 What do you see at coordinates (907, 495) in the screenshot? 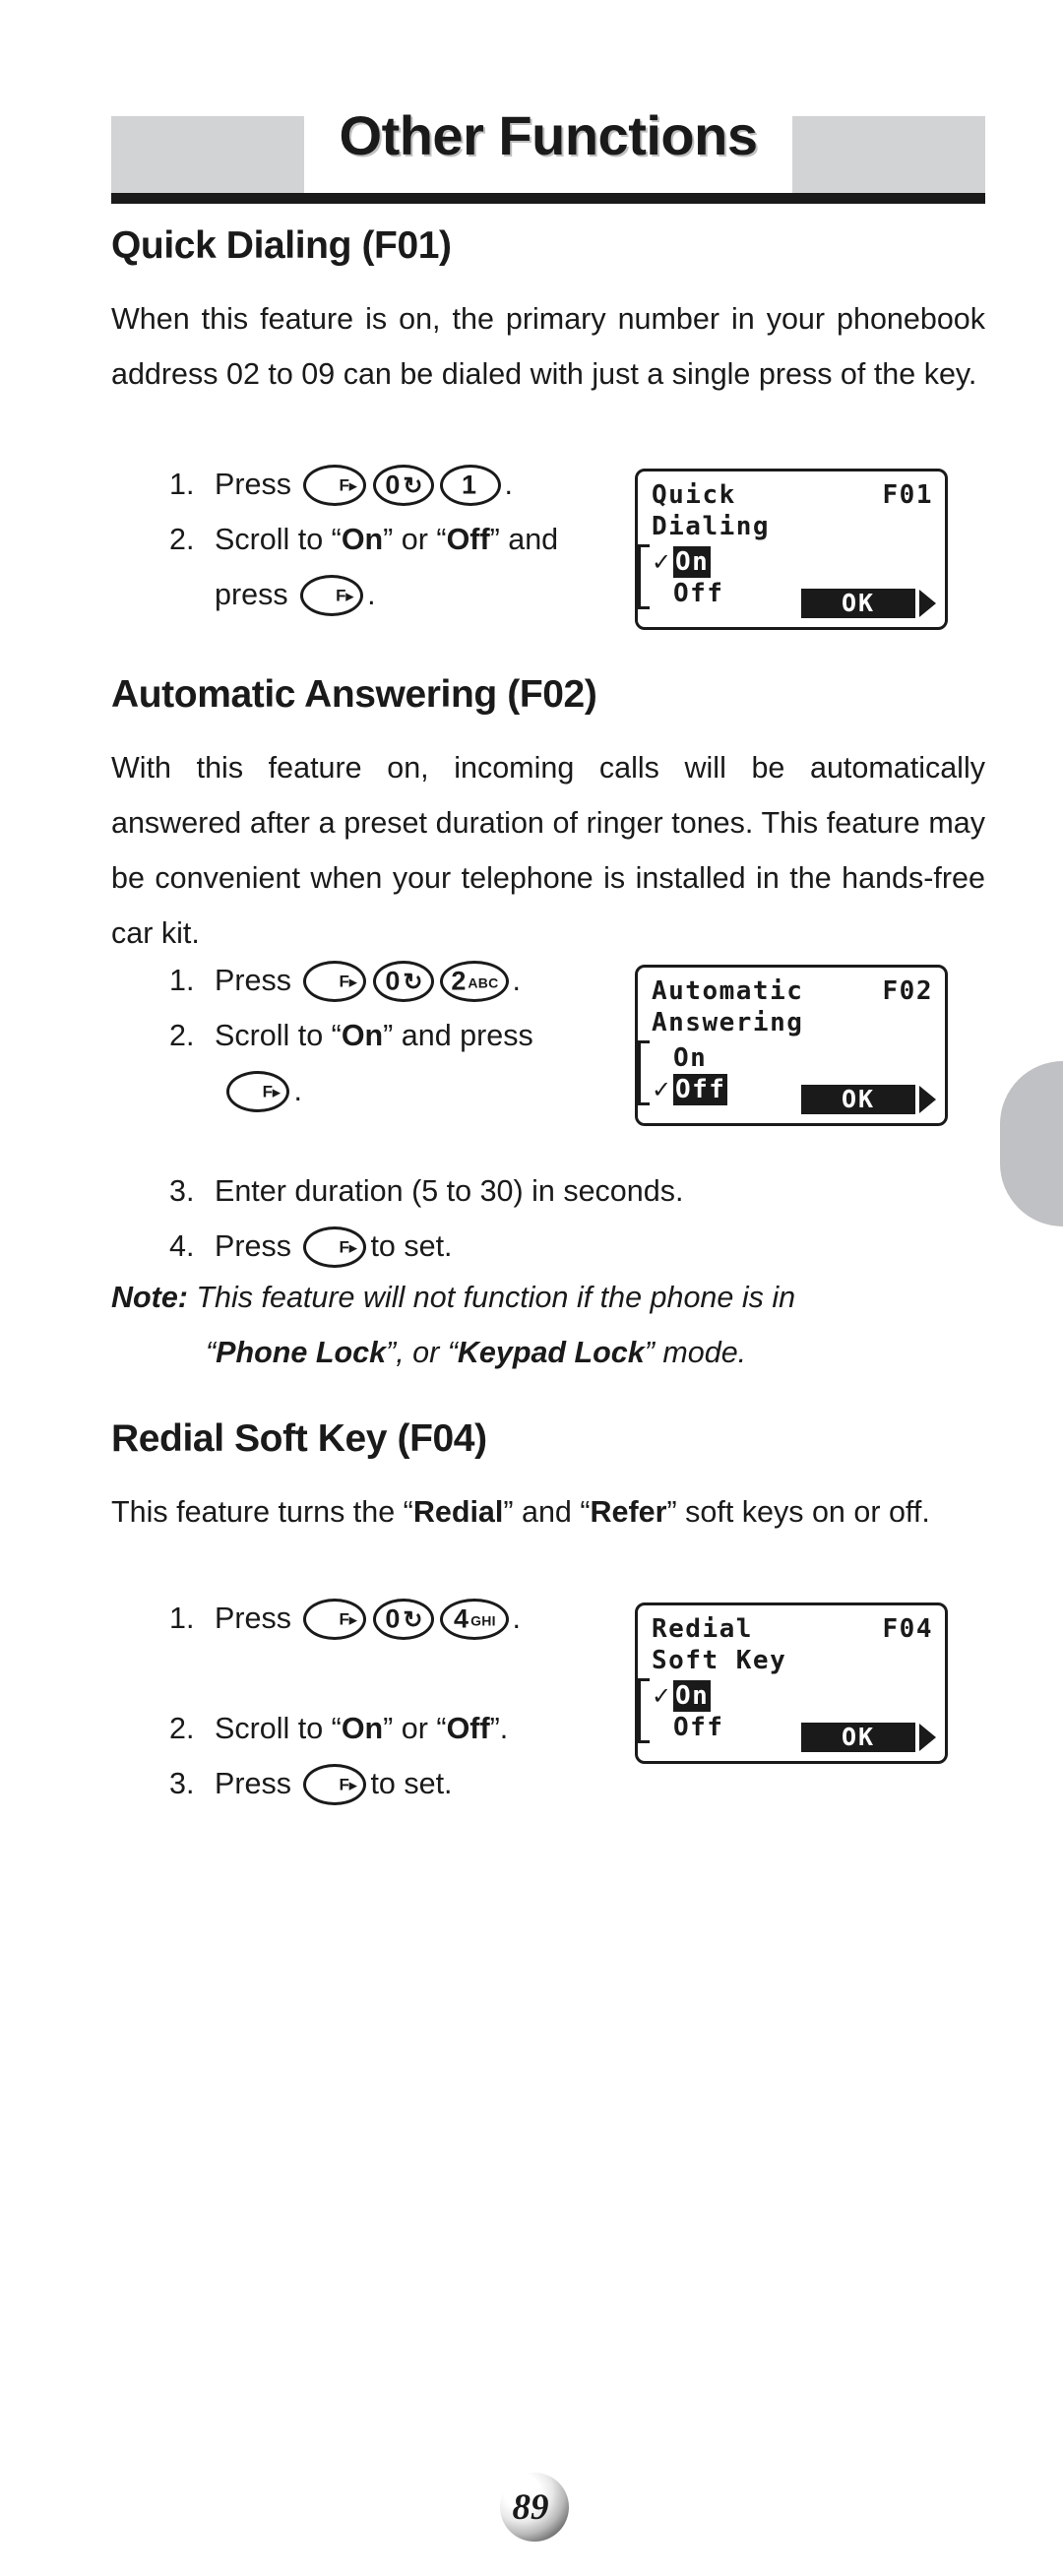
I see `lcd-function-code: F01` at bounding box center [907, 495].